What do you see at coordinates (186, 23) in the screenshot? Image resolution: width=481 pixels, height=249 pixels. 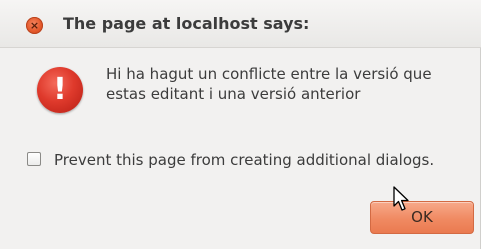 I see `dialog-title: The page at localhost says:` at bounding box center [186, 23].